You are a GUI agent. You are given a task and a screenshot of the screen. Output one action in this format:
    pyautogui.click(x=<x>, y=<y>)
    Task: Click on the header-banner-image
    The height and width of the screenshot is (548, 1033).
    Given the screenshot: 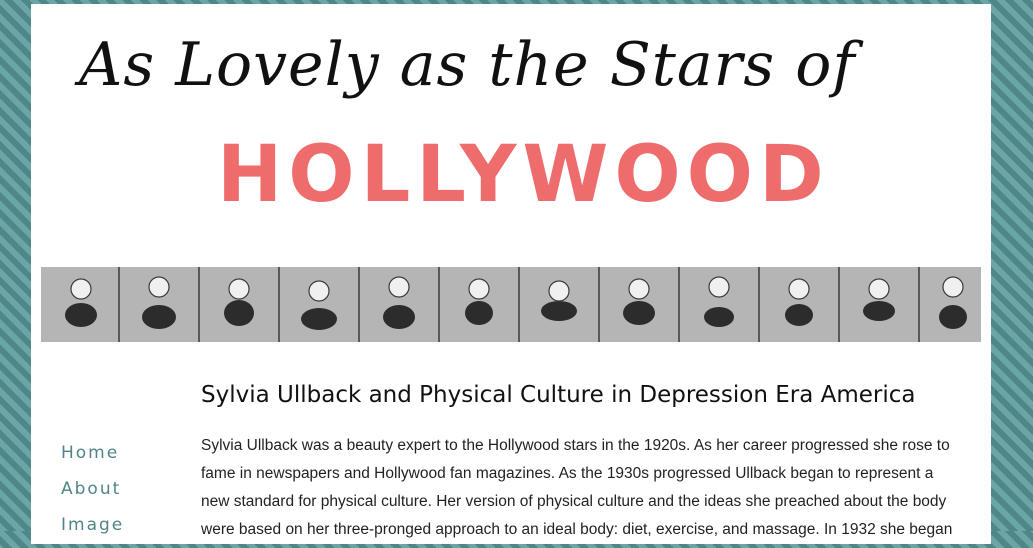 What is the action you would take?
    pyautogui.click(x=511, y=304)
    